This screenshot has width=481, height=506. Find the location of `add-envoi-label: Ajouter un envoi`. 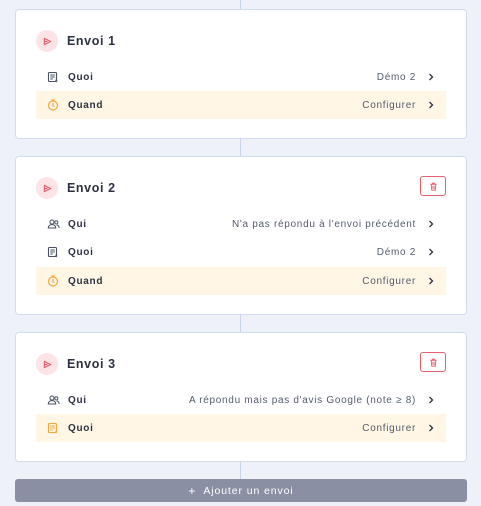

add-envoi-label: Ajouter un envoi is located at coordinates (248, 490).